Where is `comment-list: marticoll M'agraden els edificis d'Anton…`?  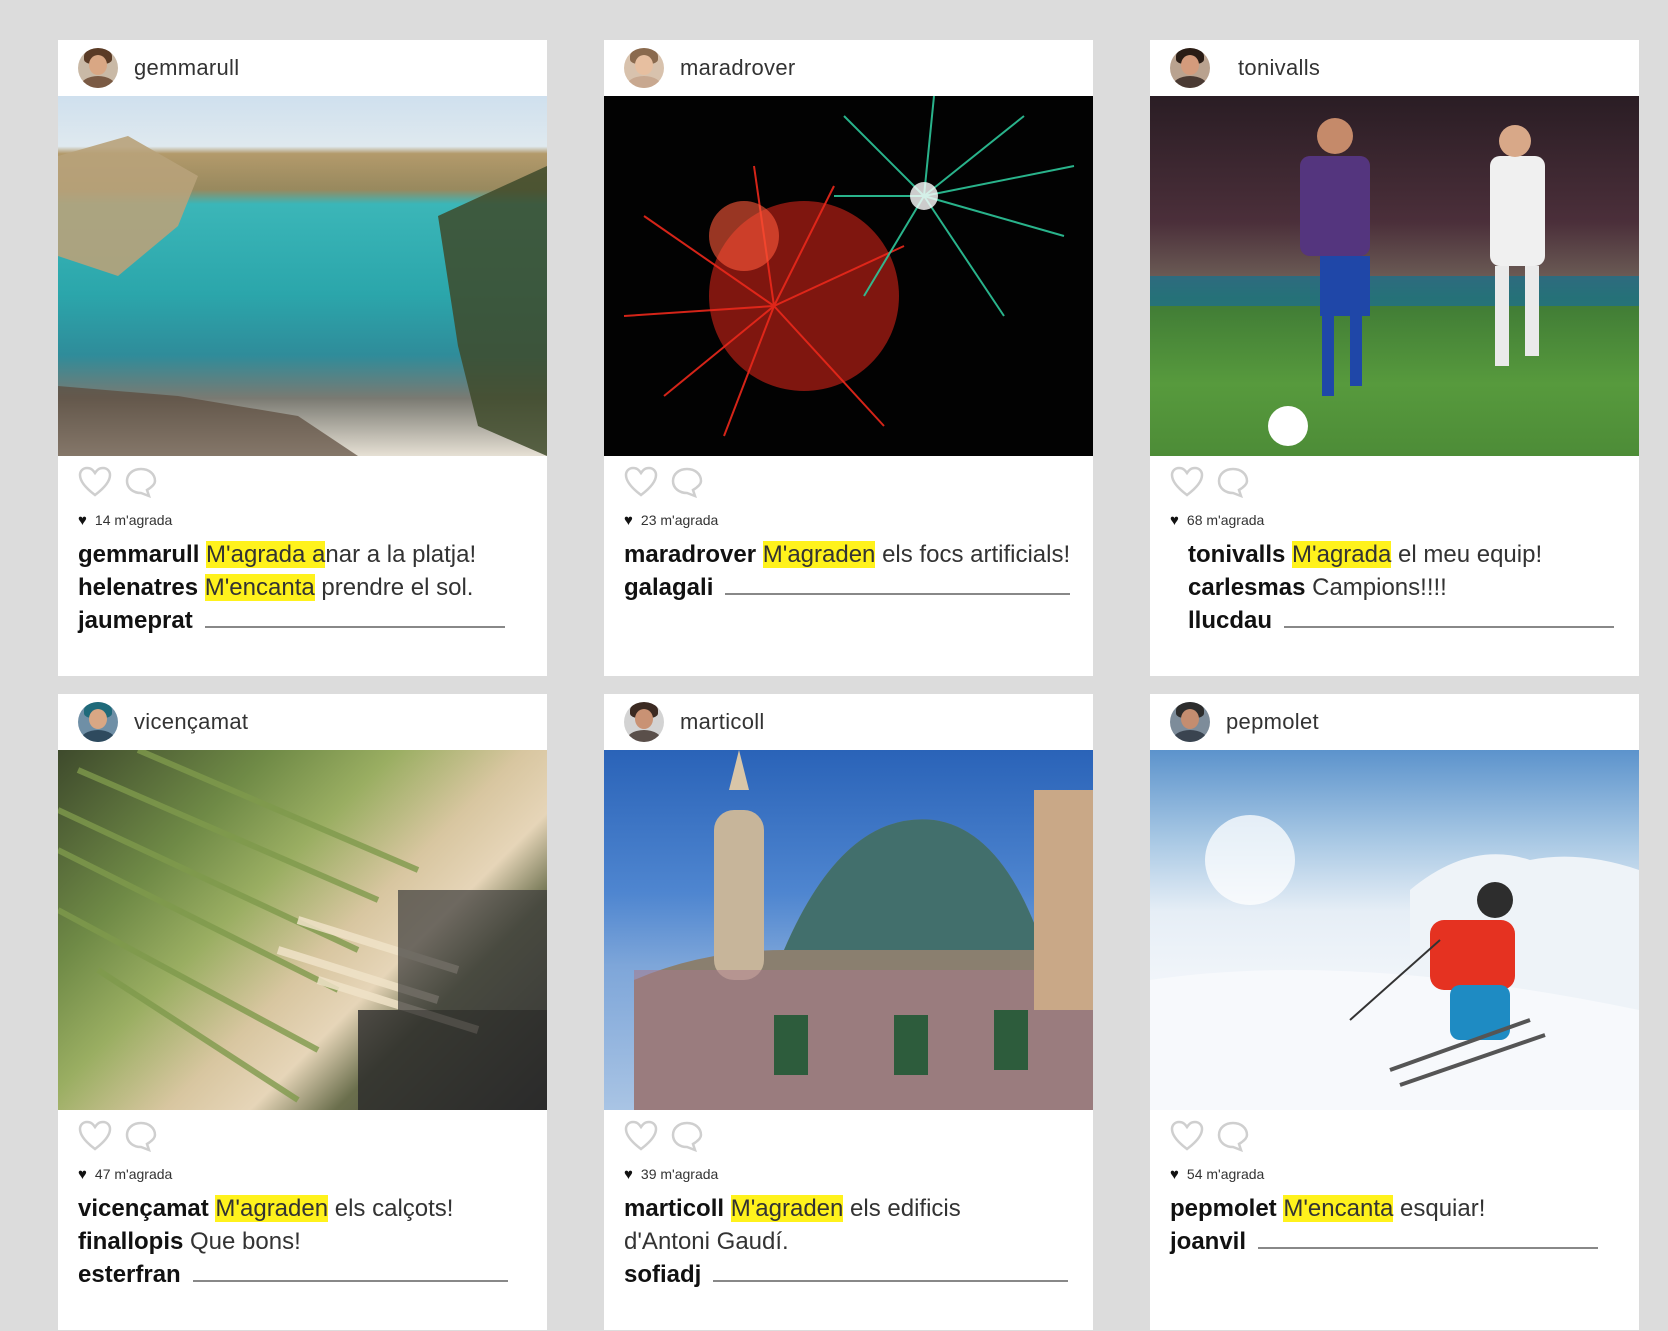 comment-list: marticoll M'agraden els edificis d'Anton… is located at coordinates (848, 1238).